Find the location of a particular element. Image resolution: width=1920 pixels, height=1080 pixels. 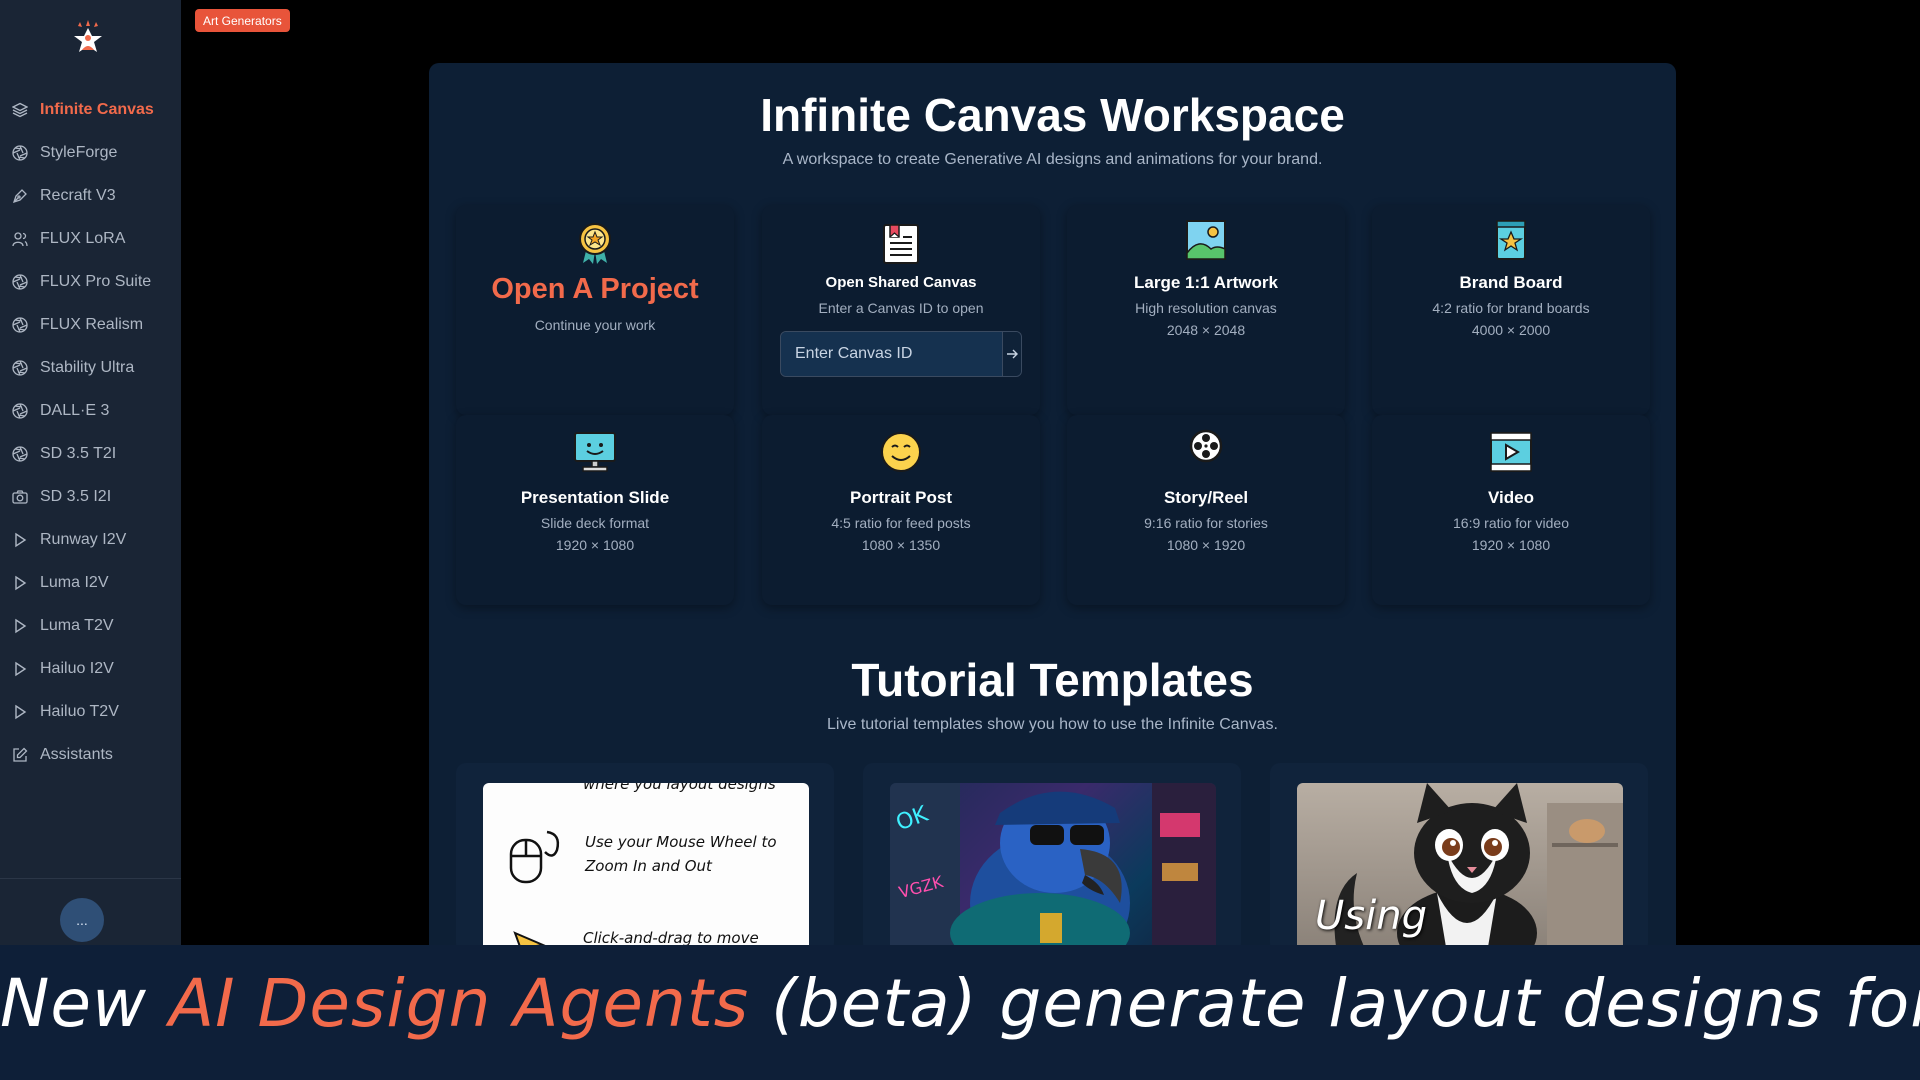

card-title: Story/Reel is located at coordinates (1206, 497).